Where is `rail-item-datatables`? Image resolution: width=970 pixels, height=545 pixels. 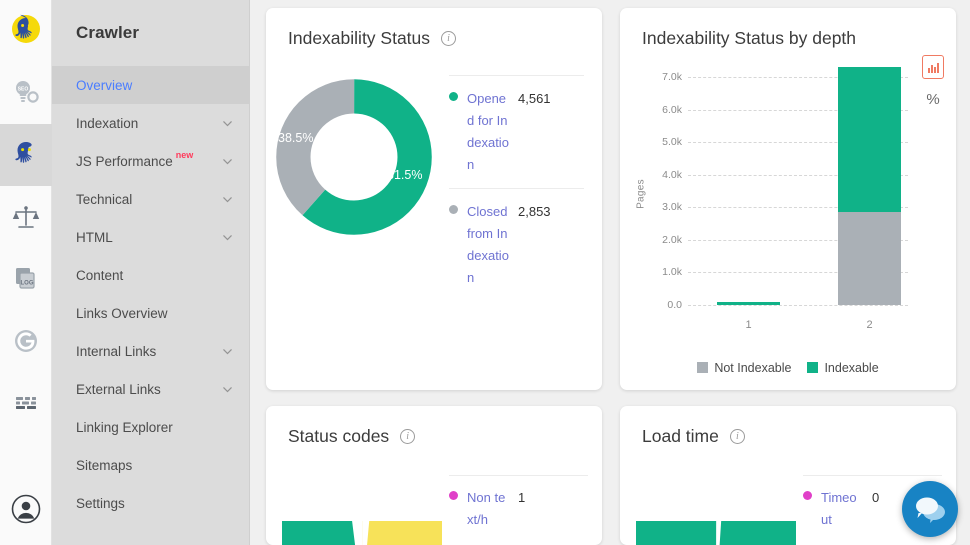
rail-item-datatables is located at coordinates (26, 403).